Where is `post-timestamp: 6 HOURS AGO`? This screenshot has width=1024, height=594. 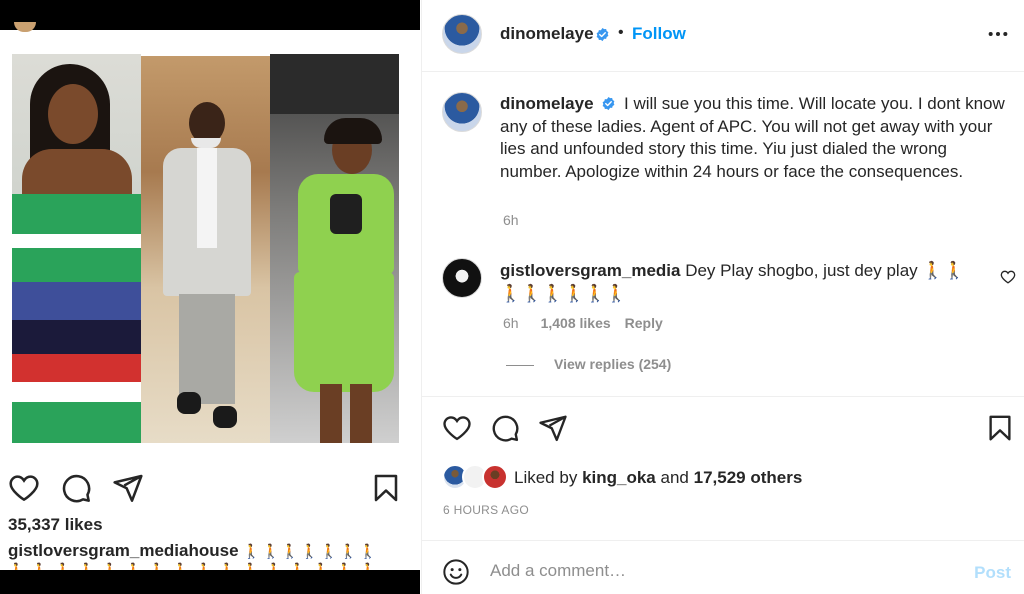
post-timestamp: 6 HOURS AGO is located at coordinates (486, 510).